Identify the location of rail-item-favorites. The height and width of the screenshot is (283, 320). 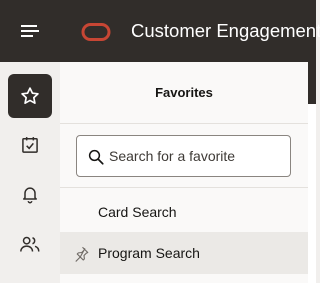
(30, 96).